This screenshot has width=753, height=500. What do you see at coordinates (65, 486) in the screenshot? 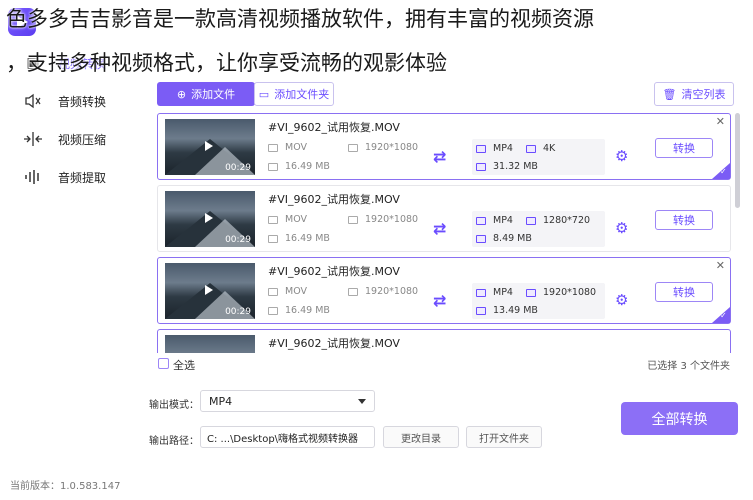
I see `app-version: 当前版本：1.0.583.147` at bounding box center [65, 486].